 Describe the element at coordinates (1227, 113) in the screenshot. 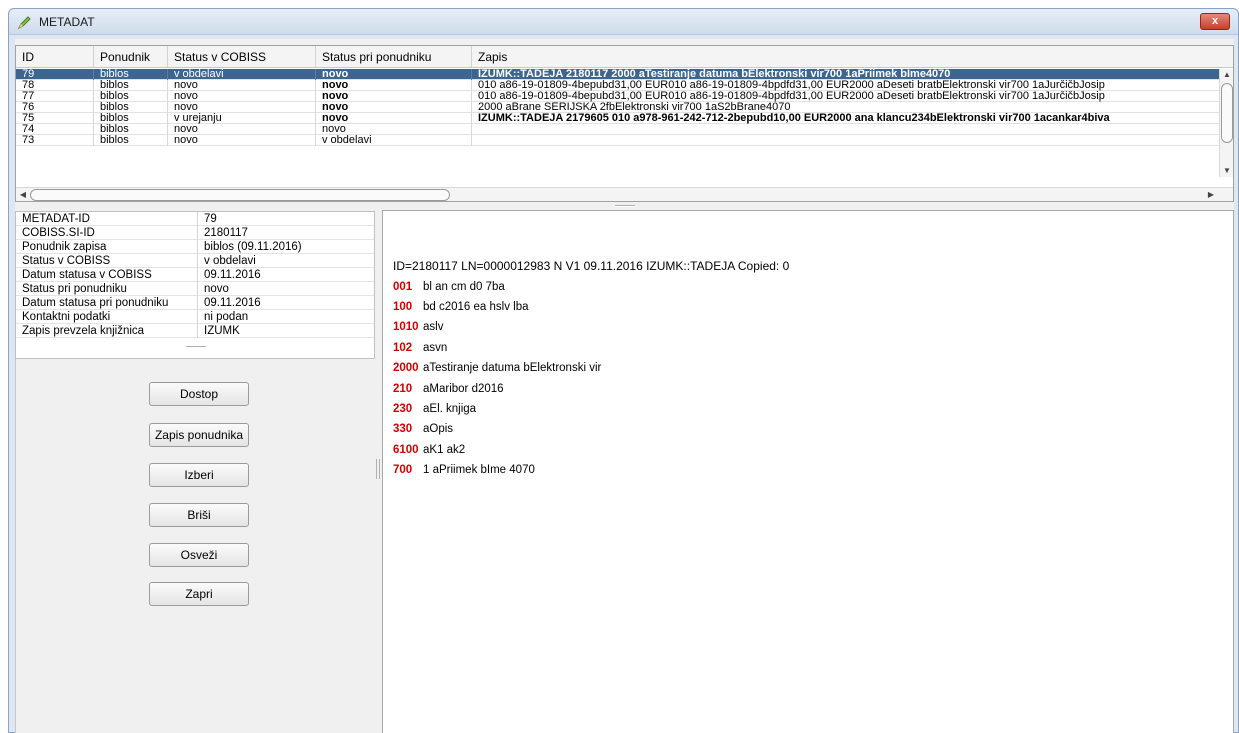

I see `vertical-scroll-thumb` at that location.